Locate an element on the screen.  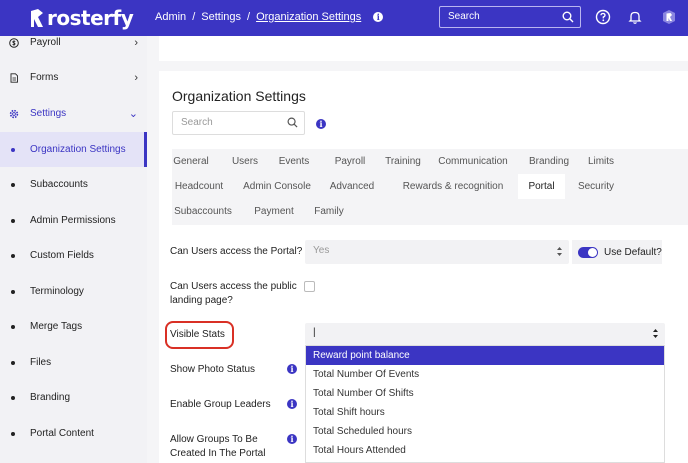
group-leaders-label: Enable Group Leaders is located at coordinates (220, 404).